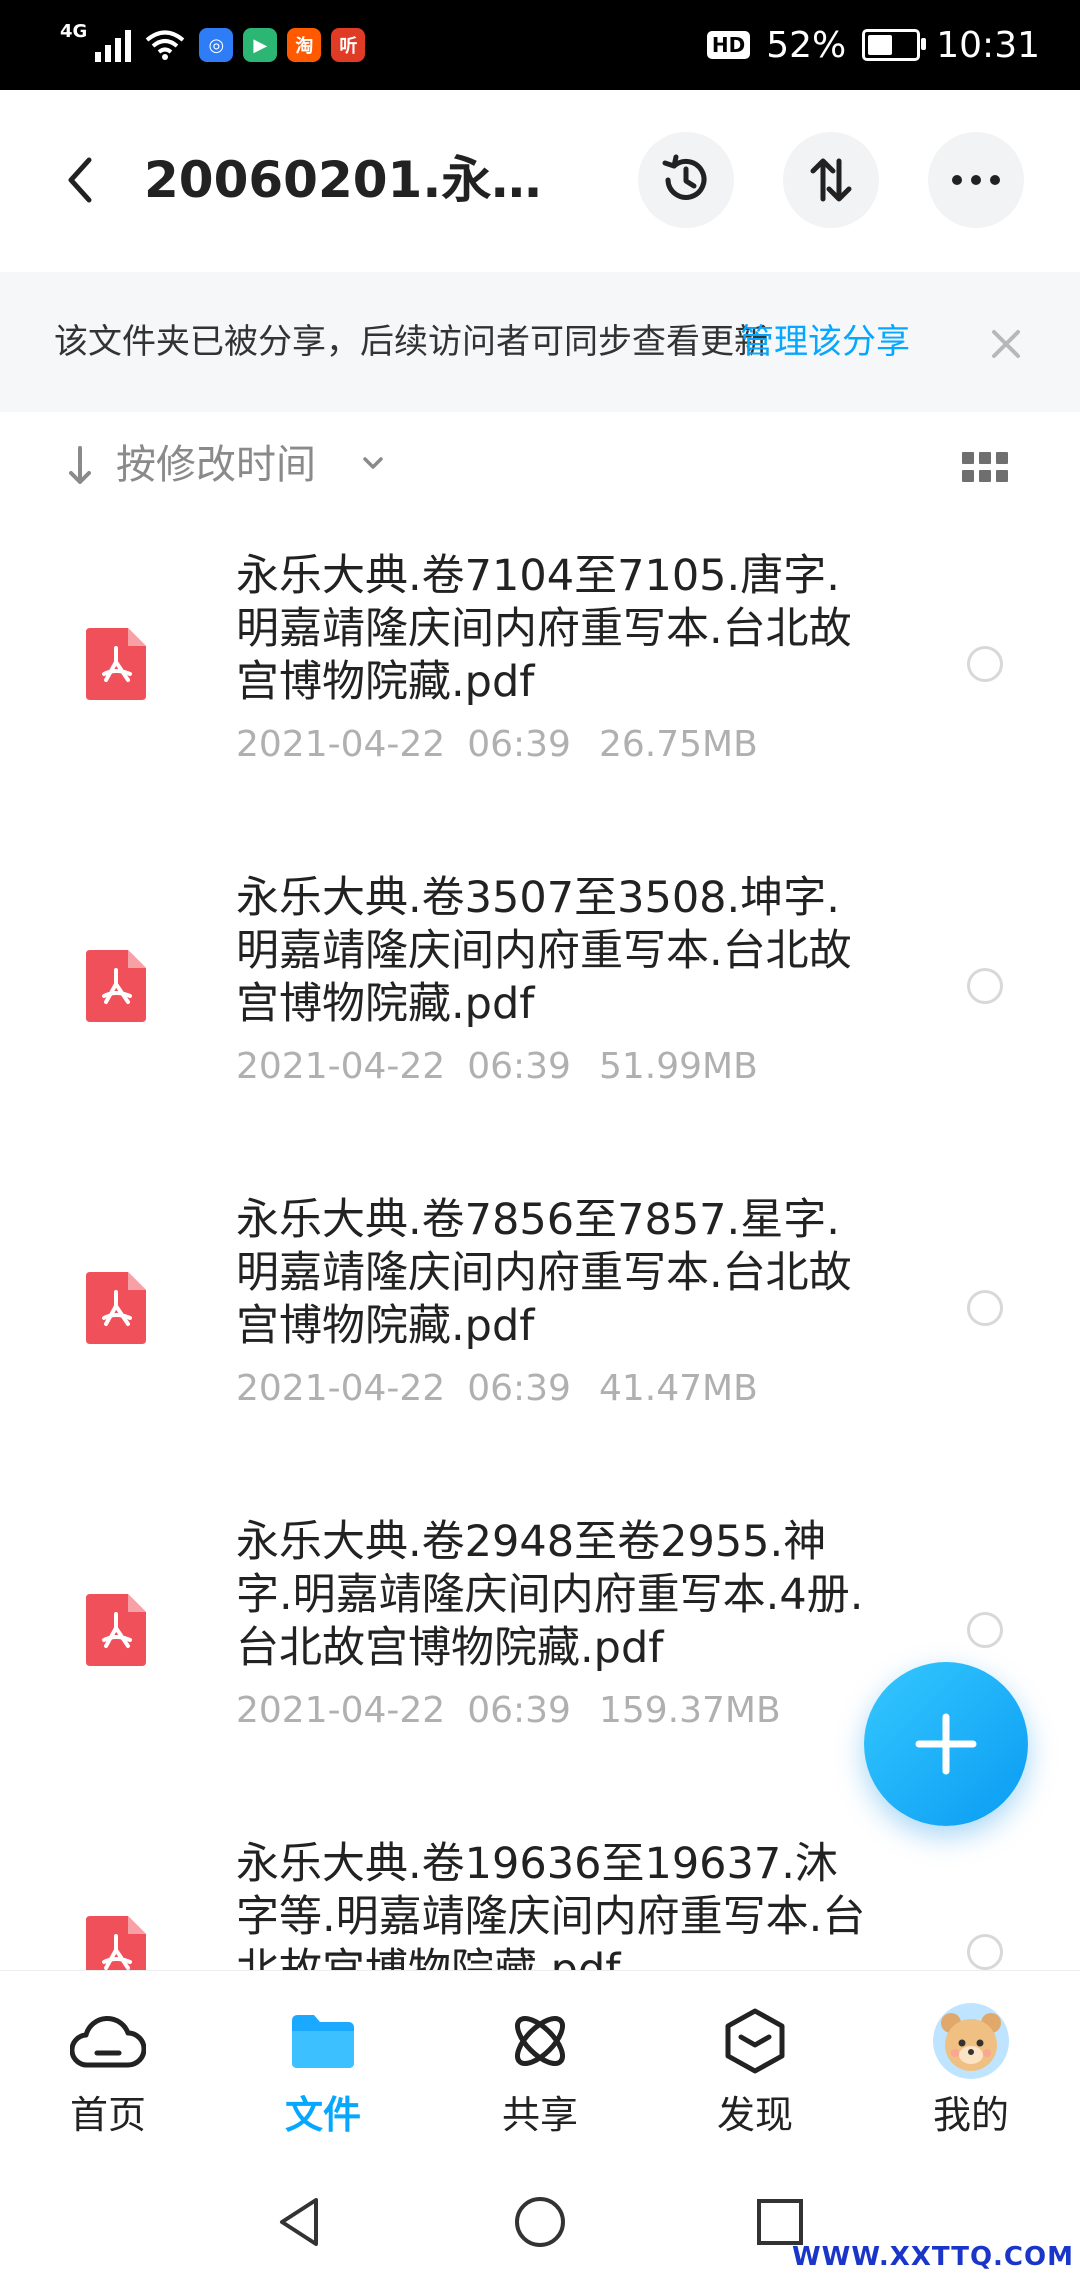 Image resolution: width=1080 pixels, height=2280 pixels. Describe the element at coordinates (323, 2076) in the screenshot. I see `nav-files: 文件` at that location.